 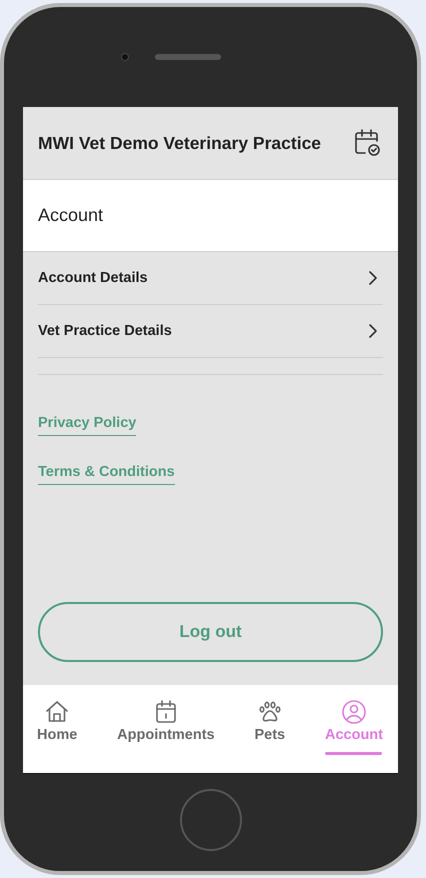 I want to click on tab: Appointments, so click(x=166, y=714).